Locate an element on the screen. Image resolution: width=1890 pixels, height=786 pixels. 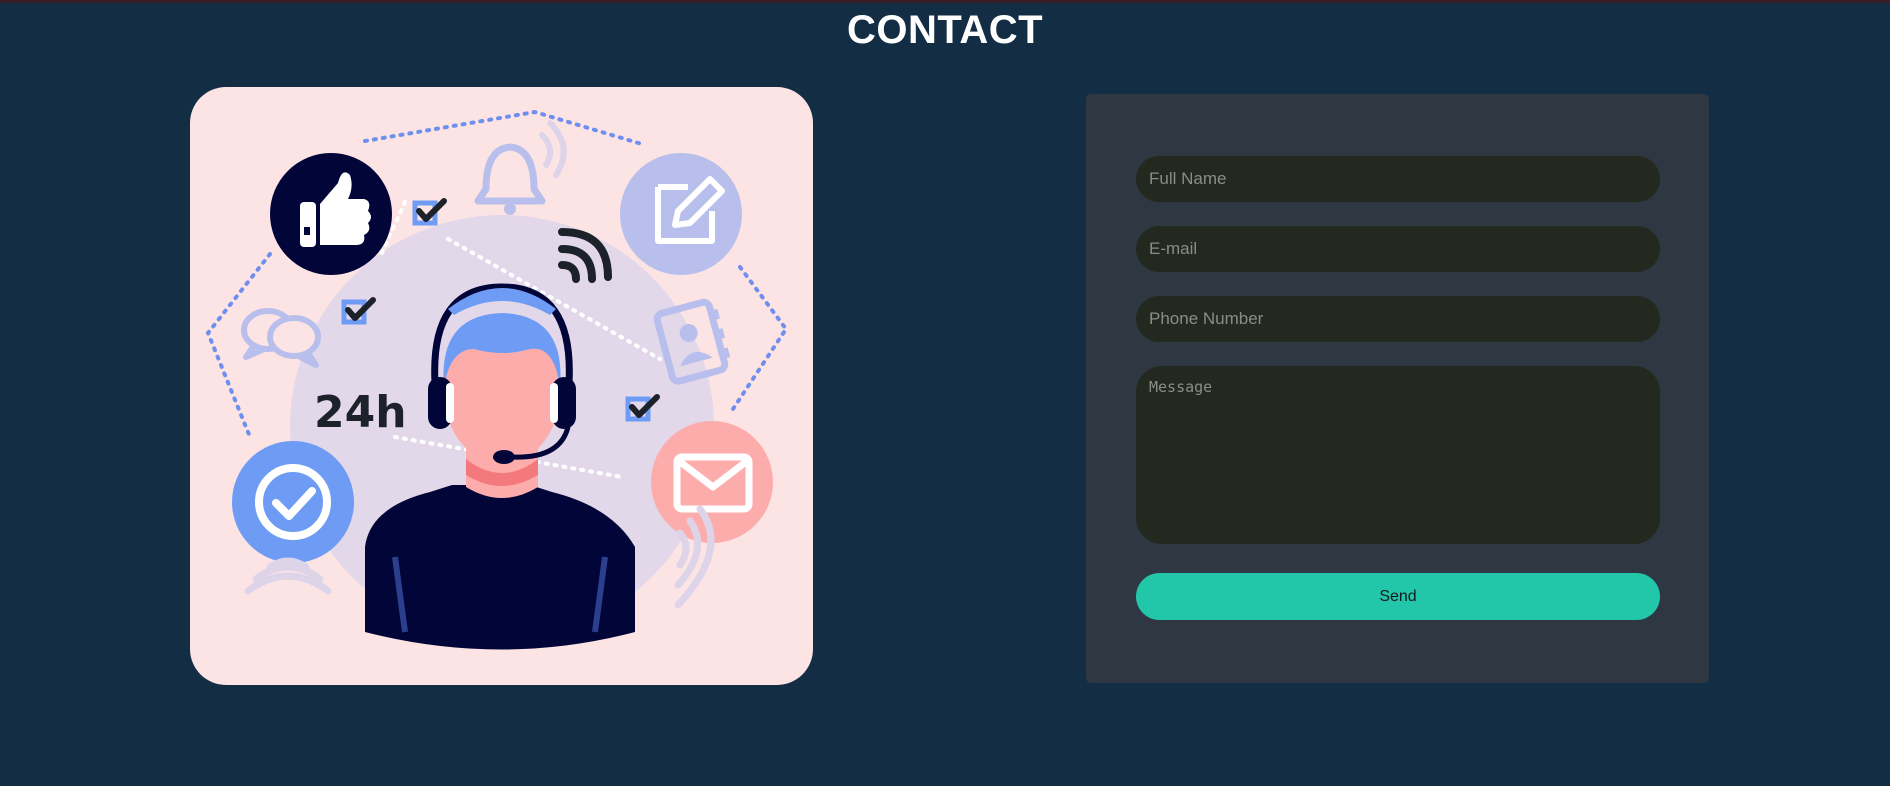
dotted-line-right is located at coordinates (760, 338).